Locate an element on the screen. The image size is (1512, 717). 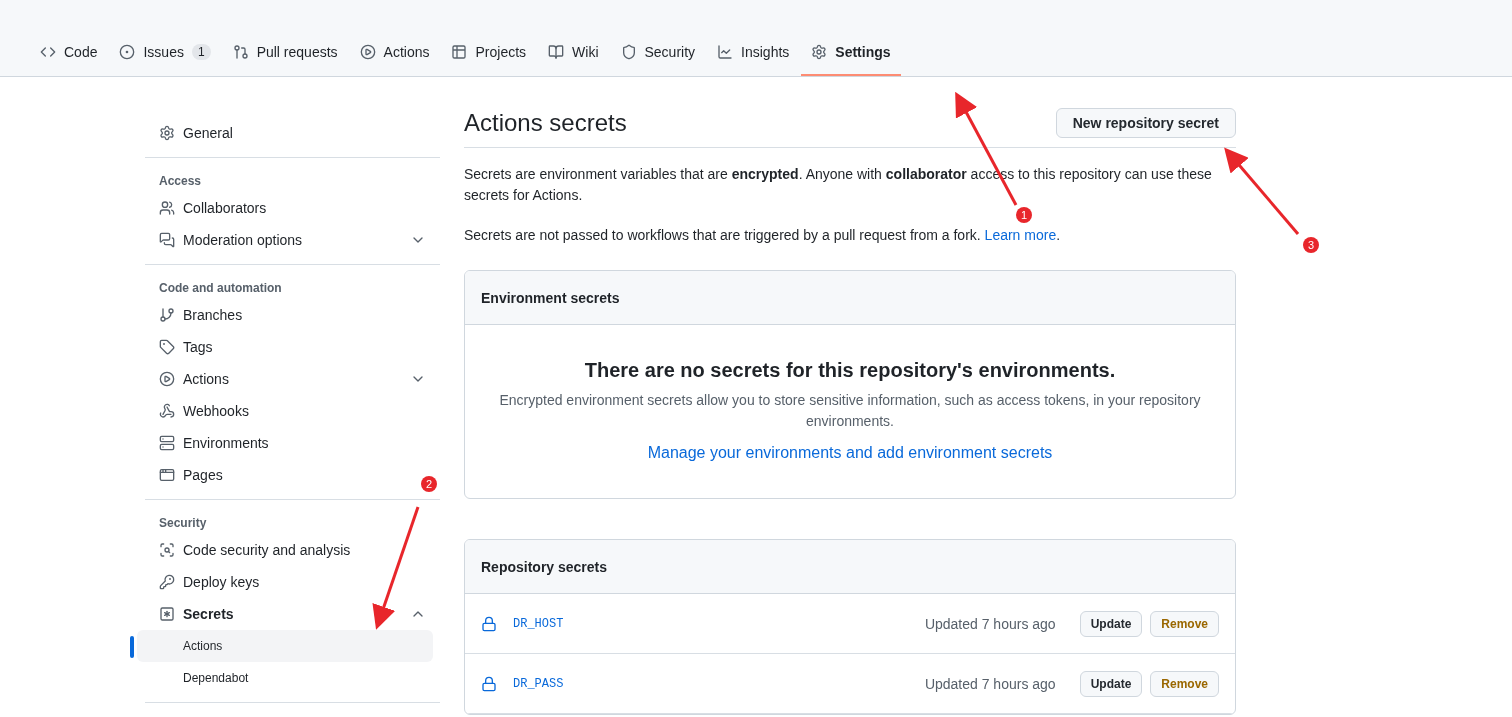
secret-name: DR_HOST is located at coordinates (539, 623).